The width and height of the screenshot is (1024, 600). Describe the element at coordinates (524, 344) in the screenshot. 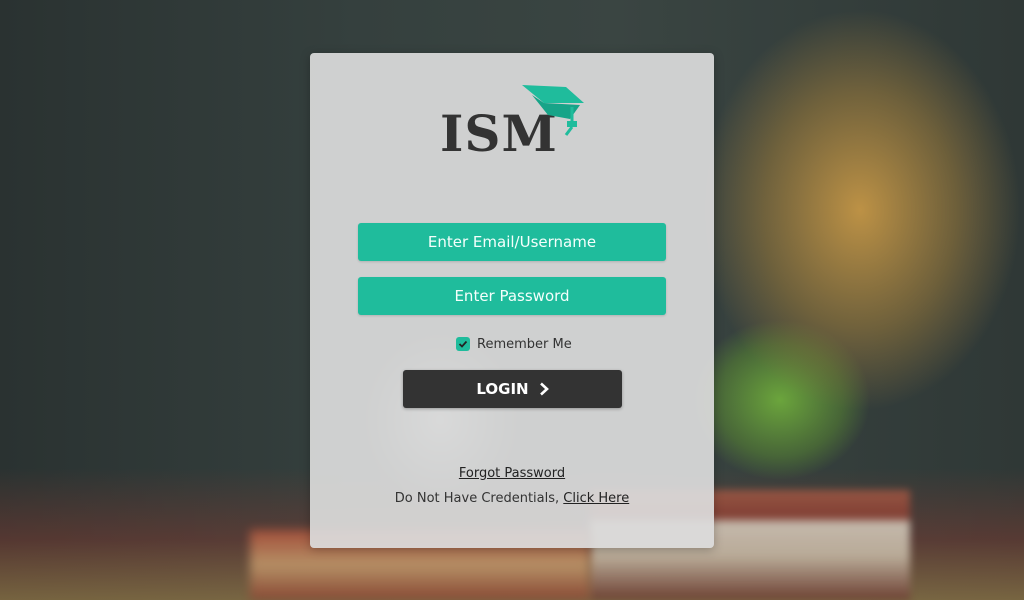

I see `remember-label: Remember Me` at that location.